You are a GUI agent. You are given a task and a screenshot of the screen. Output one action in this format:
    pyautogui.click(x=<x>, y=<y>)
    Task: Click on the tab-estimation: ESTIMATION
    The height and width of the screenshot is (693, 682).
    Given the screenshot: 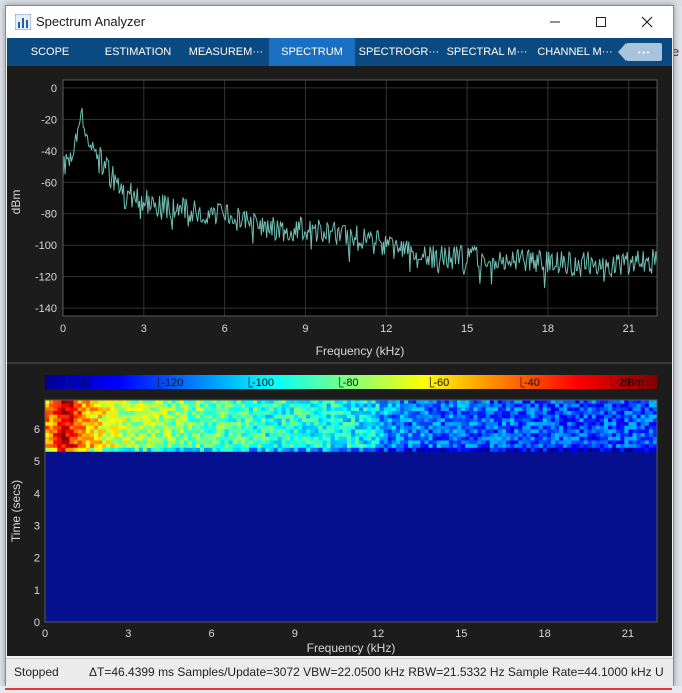 What is the action you would take?
    pyautogui.click(x=138, y=52)
    